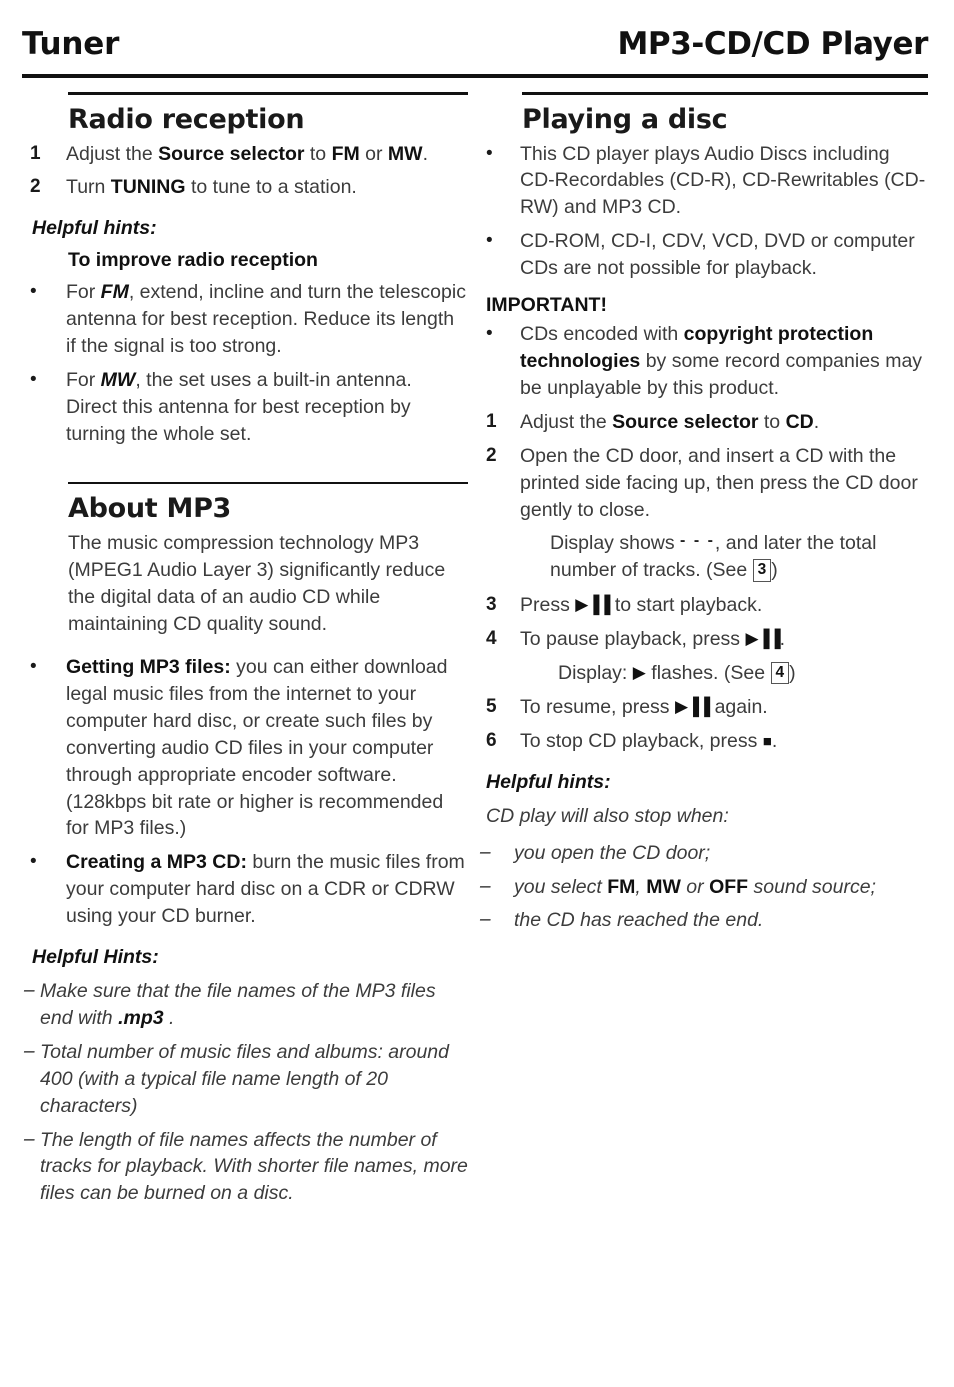 This screenshot has width=954, height=1387. I want to click on stop-icon: ■, so click(767, 741).